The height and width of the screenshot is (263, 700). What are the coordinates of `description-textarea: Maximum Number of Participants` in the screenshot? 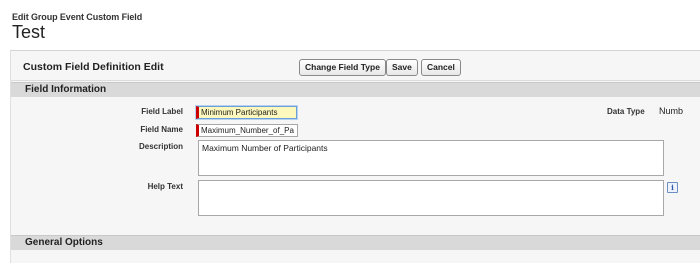 It's located at (431, 158).